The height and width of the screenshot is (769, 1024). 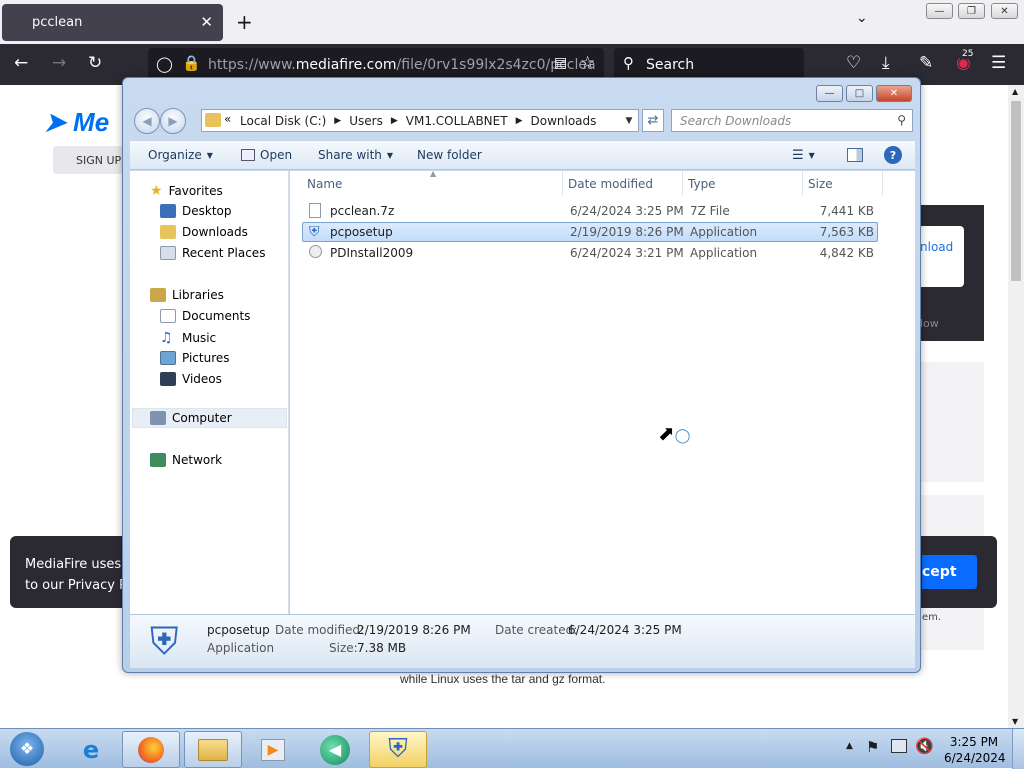 I want to click on firefox-icon, so click(x=151, y=749).